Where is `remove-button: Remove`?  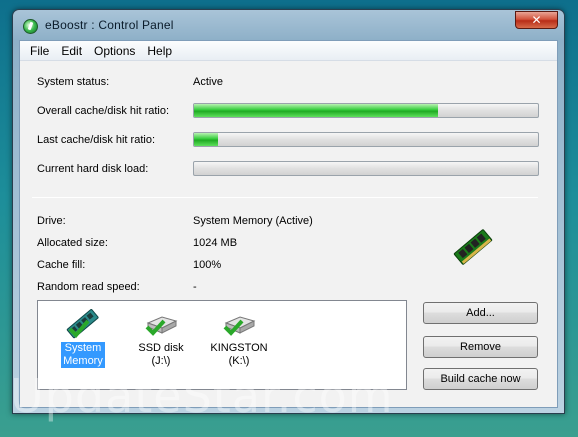 remove-button: Remove is located at coordinates (480, 347).